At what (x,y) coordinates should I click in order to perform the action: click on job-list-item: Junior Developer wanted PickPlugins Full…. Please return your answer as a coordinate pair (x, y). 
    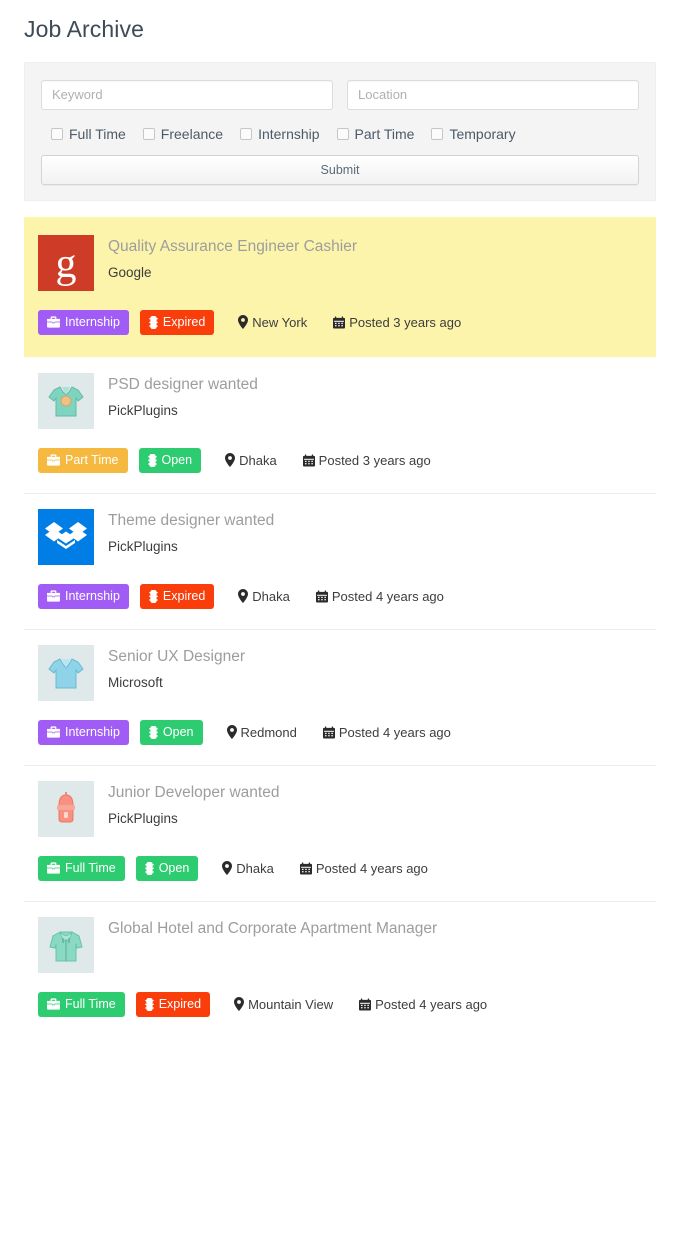
    Looking at the image, I should click on (340, 832).